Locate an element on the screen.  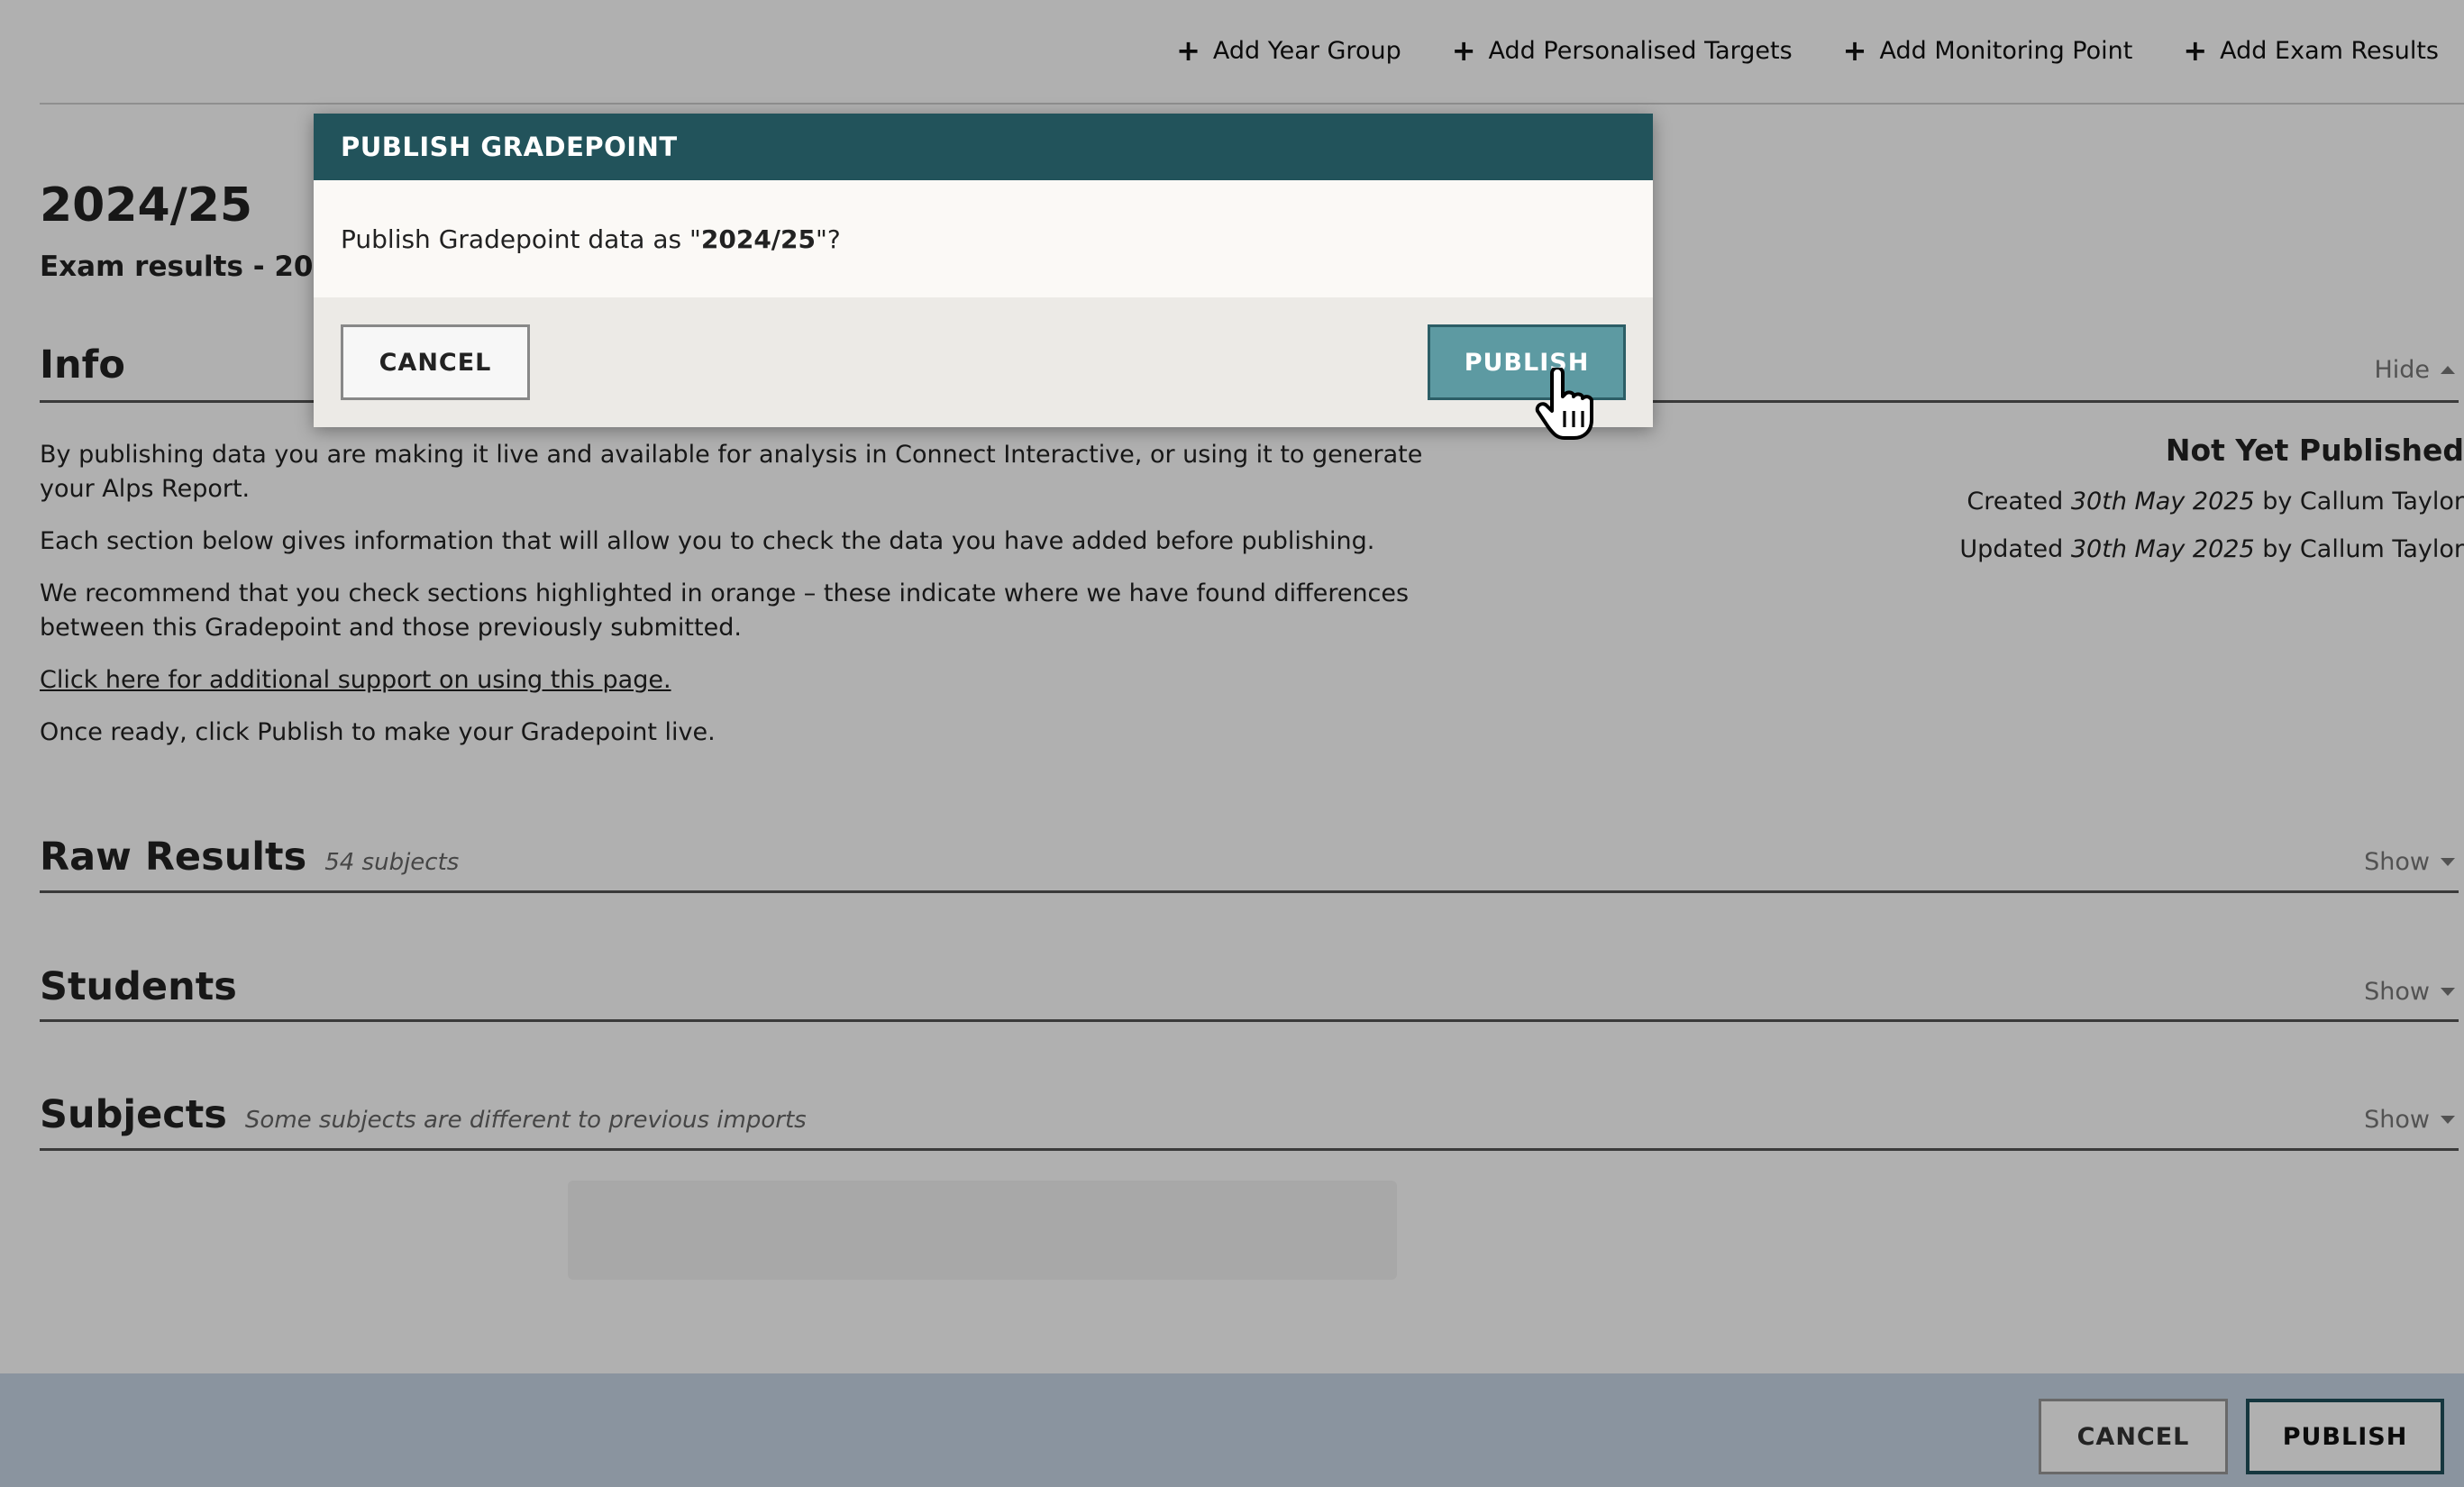
dialog-title: PUBLISH GRADEPOINT is located at coordinates (983, 147).